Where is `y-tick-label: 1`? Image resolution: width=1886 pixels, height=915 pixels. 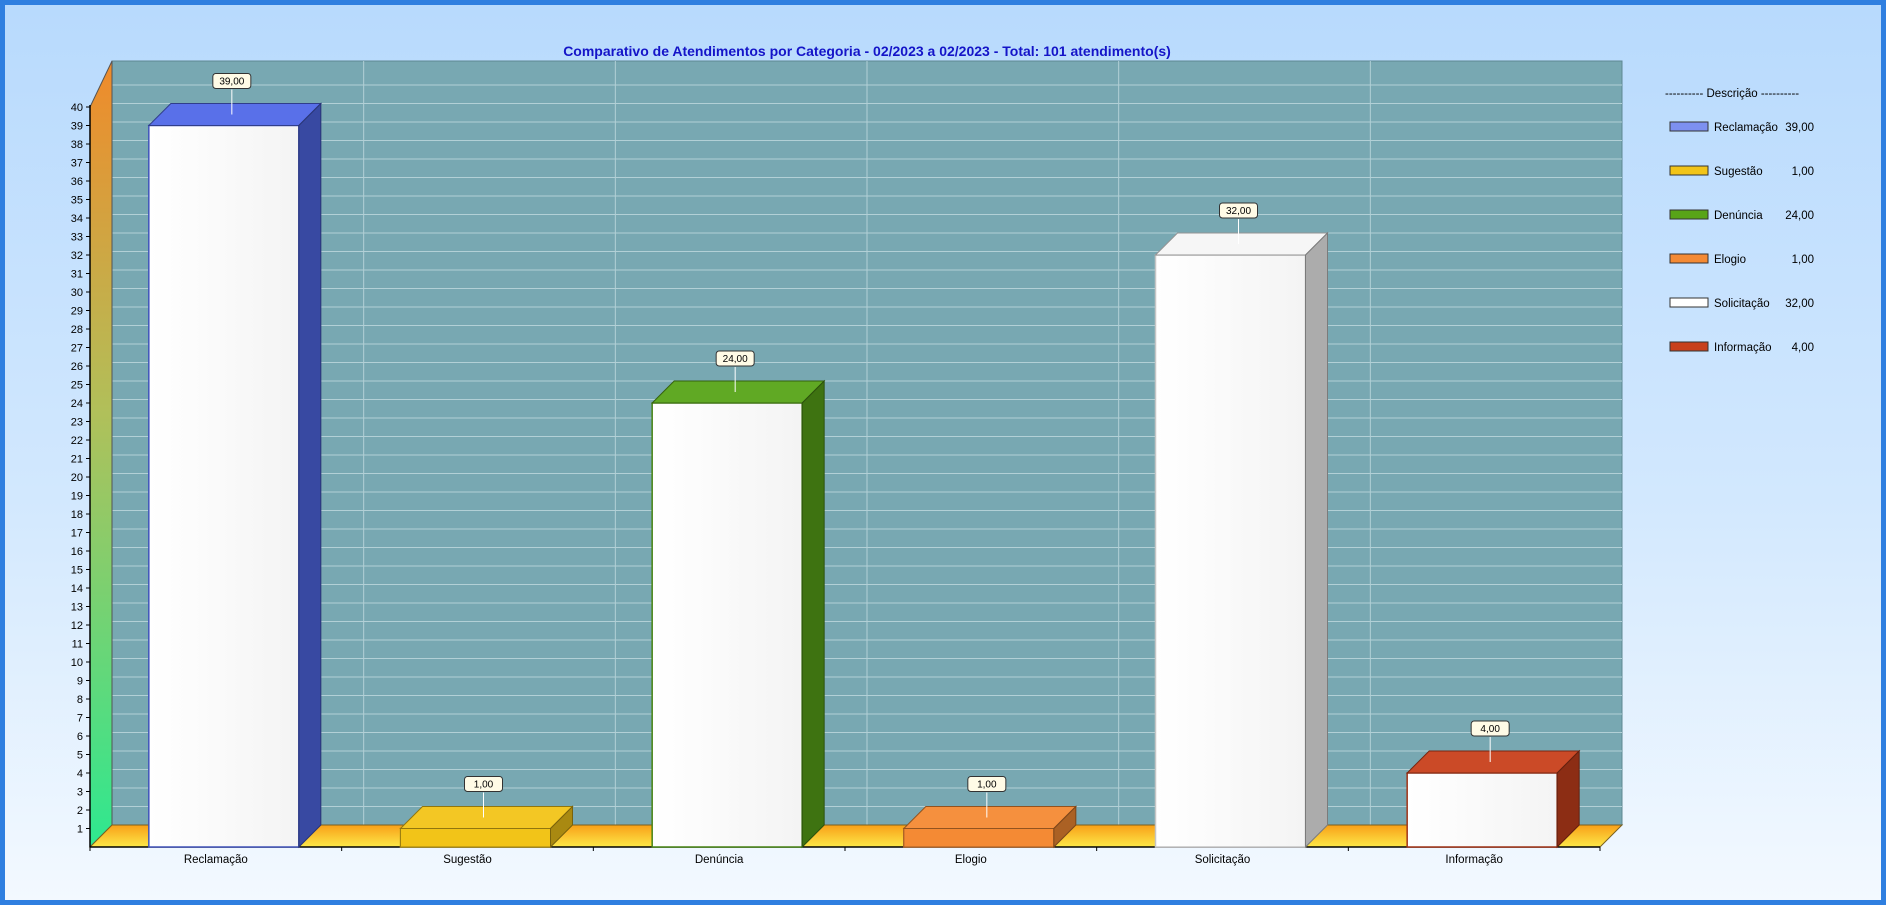 y-tick-label: 1 is located at coordinates (80, 830).